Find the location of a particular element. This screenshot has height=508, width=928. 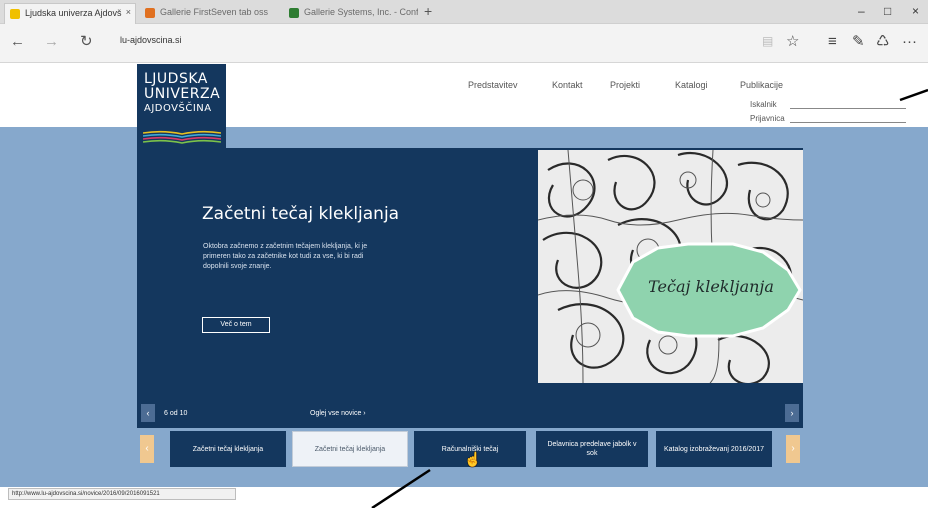

web-note-icon: ✎ is located at coordinates (858, 41).